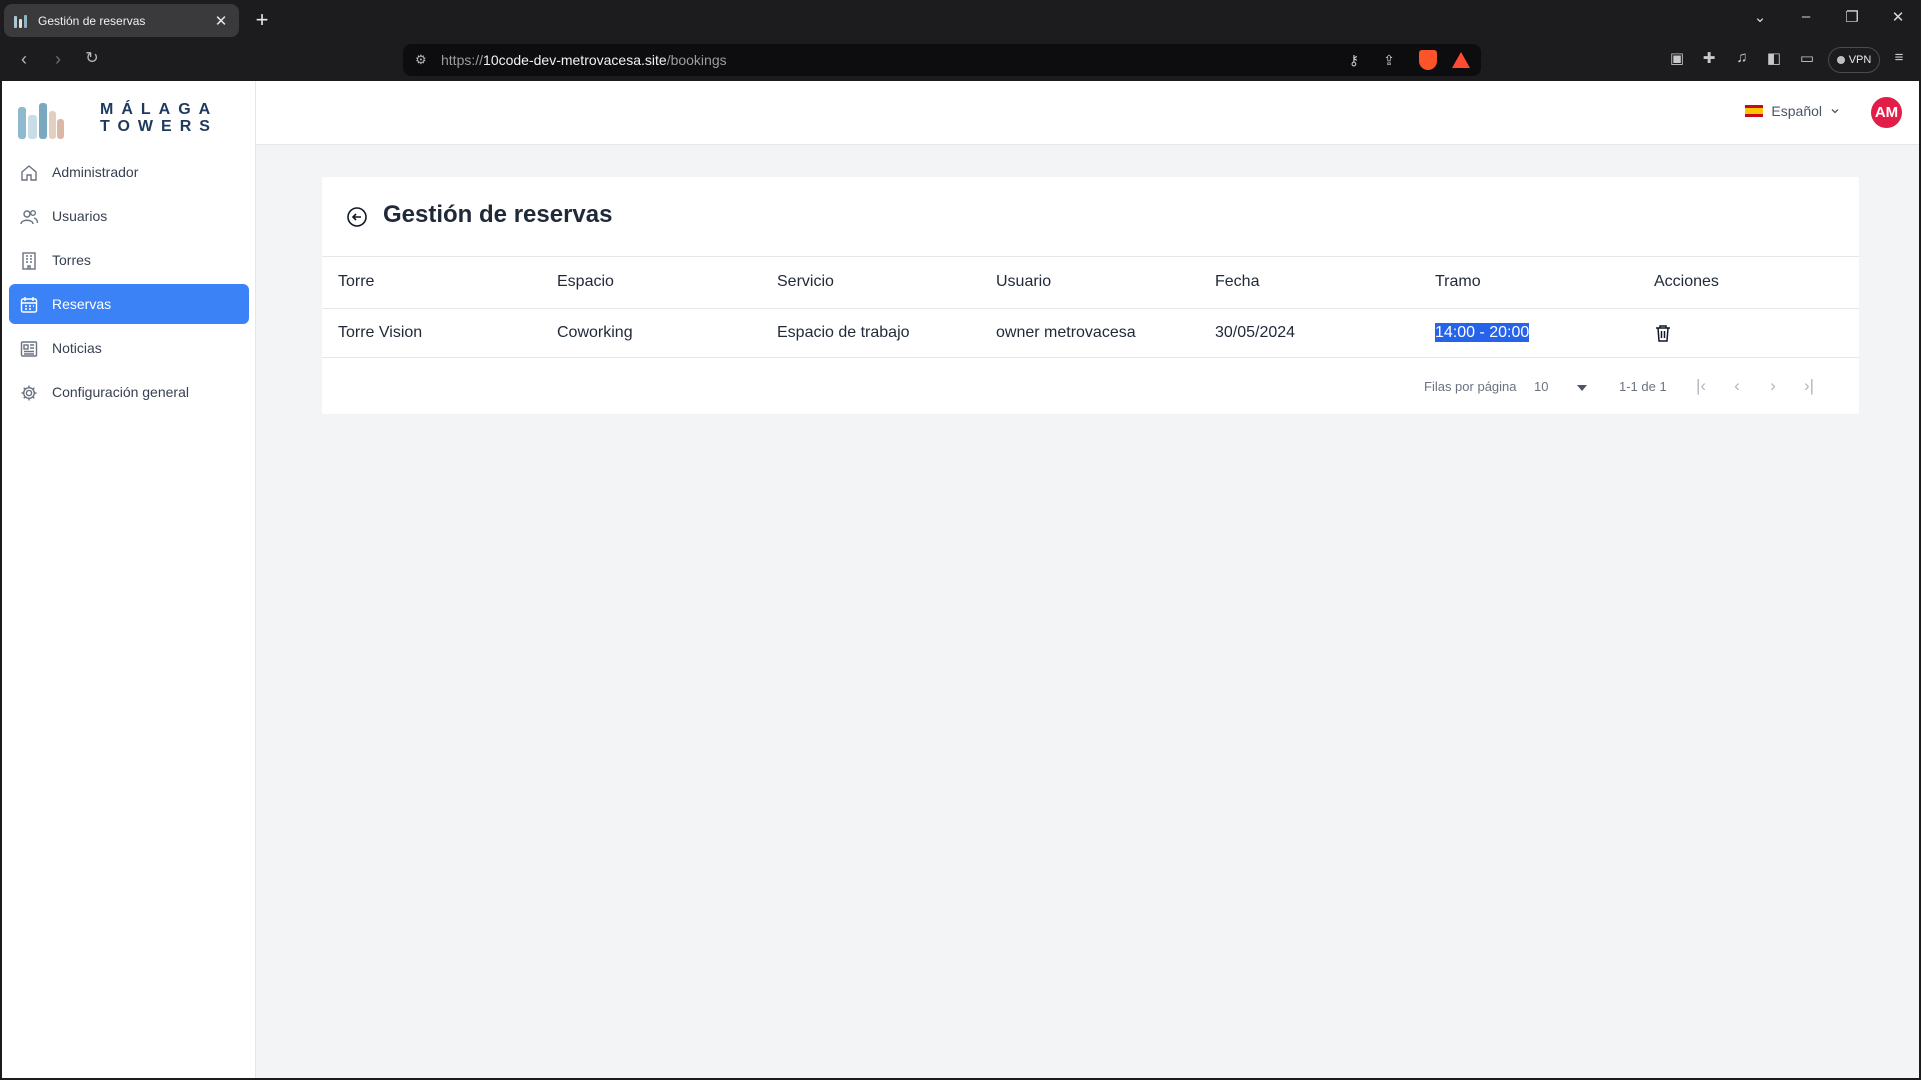 This screenshot has width=1921, height=1080. I want to click on newspaper-icon, so click(29, 349).